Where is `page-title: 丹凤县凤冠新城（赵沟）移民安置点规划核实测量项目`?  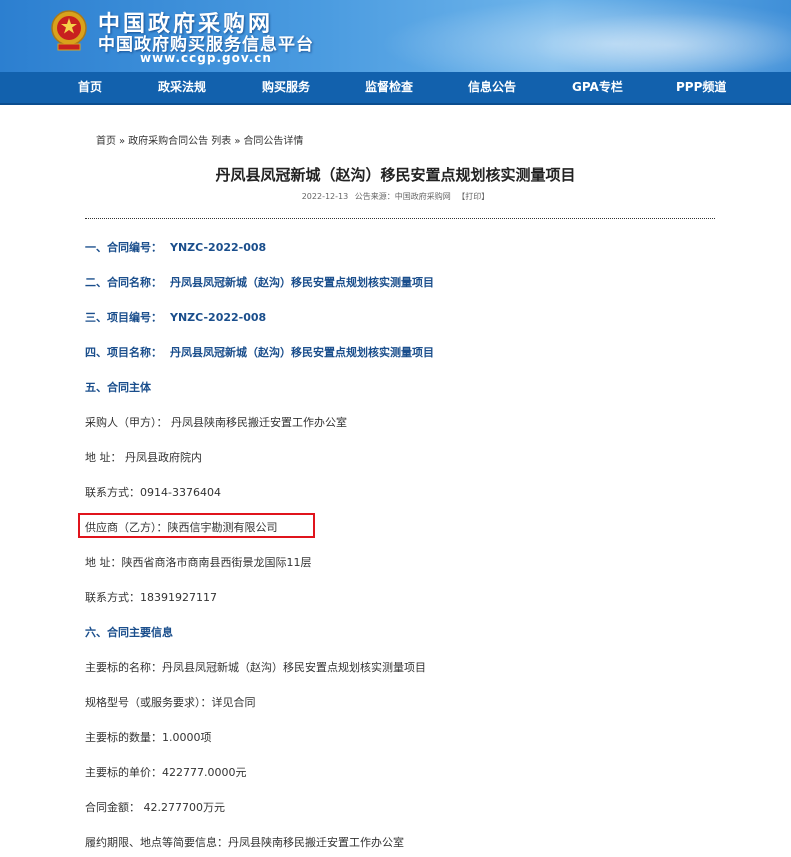
page-title: 丹凤县凤冠新城（赵沟）移民安置点规划核实测量项目 is located at coordinates (395, 175).